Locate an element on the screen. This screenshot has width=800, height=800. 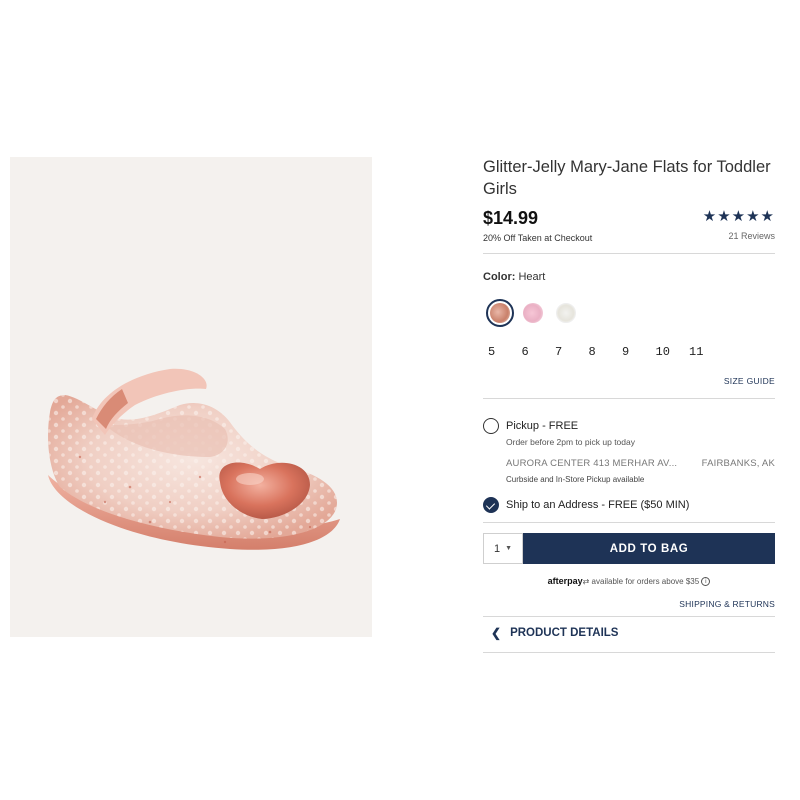
product-details-label: PRODUCT DETAILS is located at coordinates (564, 633).